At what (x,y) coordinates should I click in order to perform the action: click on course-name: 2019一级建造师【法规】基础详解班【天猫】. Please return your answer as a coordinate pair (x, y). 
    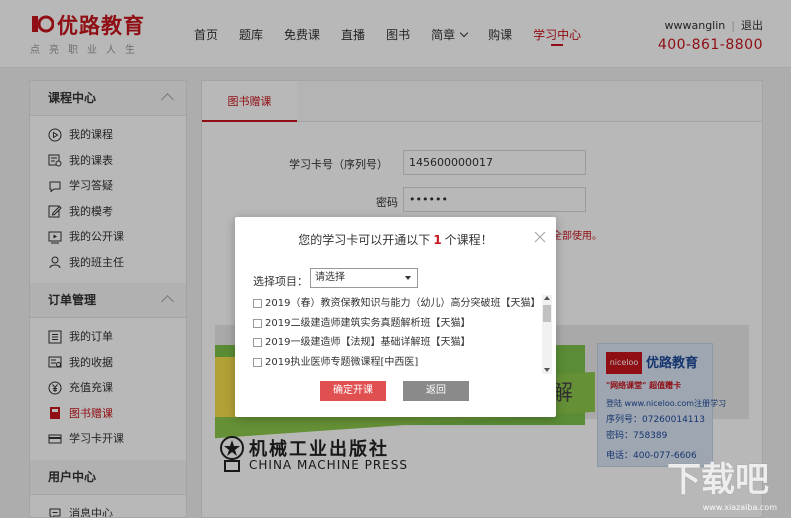
    Looking at the image, I should click on (368, 342).